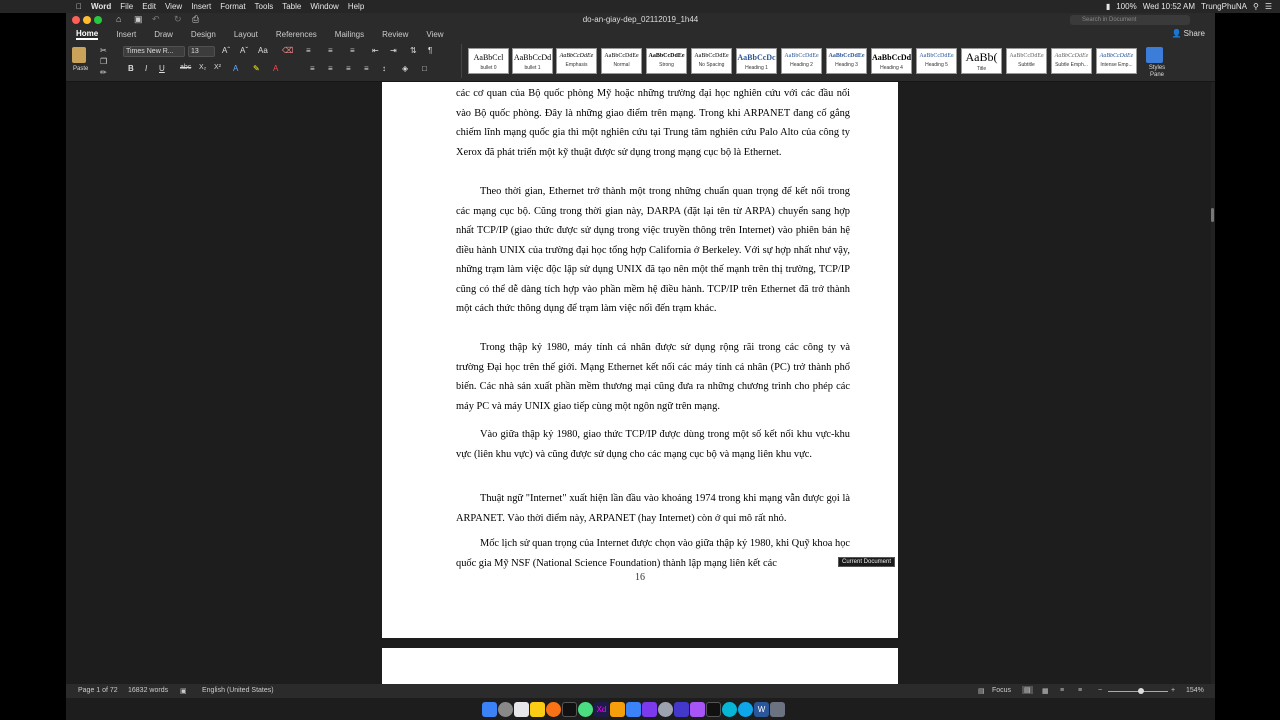  I want to click on subscript-icon: X₂, so click(202, 67).